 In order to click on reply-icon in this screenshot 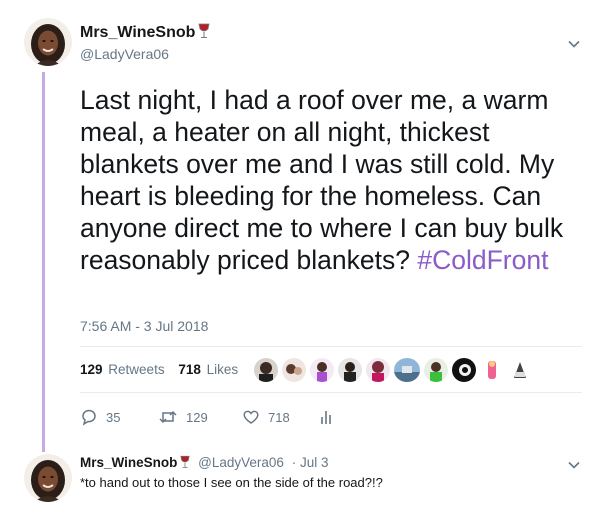, I will do `click(89, 417)`.